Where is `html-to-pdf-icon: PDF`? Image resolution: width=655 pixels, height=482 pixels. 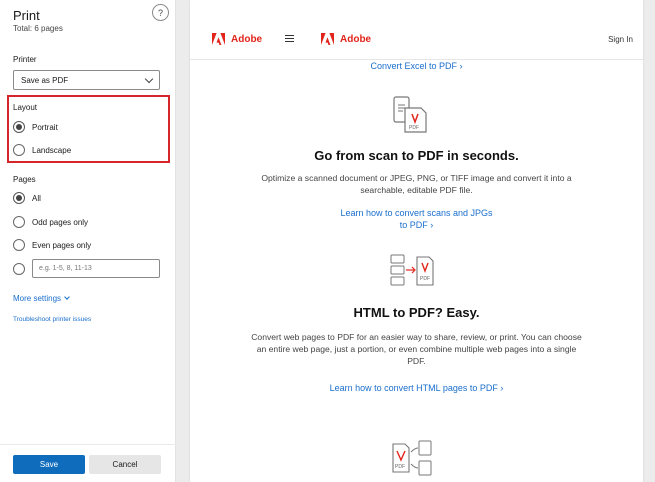
html-to-pdf-icon: PDF is located at coordinates (412, 270).